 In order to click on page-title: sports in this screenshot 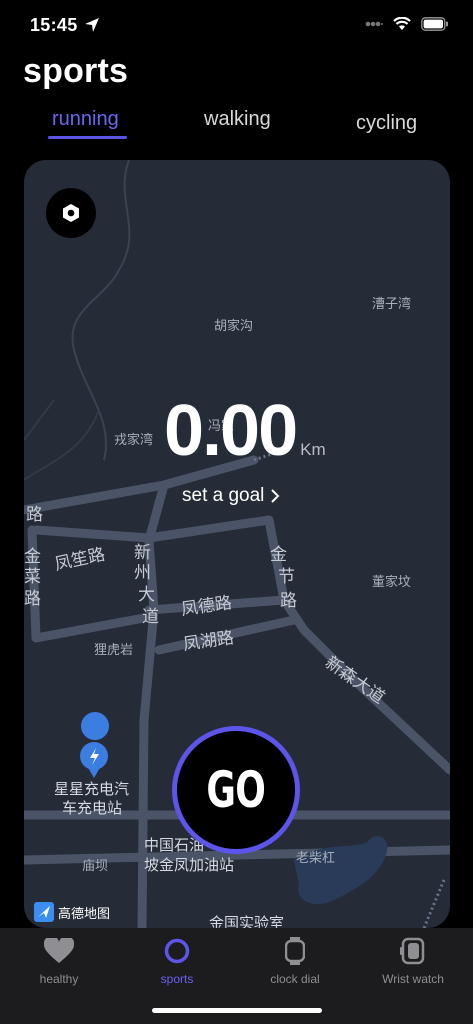, I will do `click(76, 71)`.